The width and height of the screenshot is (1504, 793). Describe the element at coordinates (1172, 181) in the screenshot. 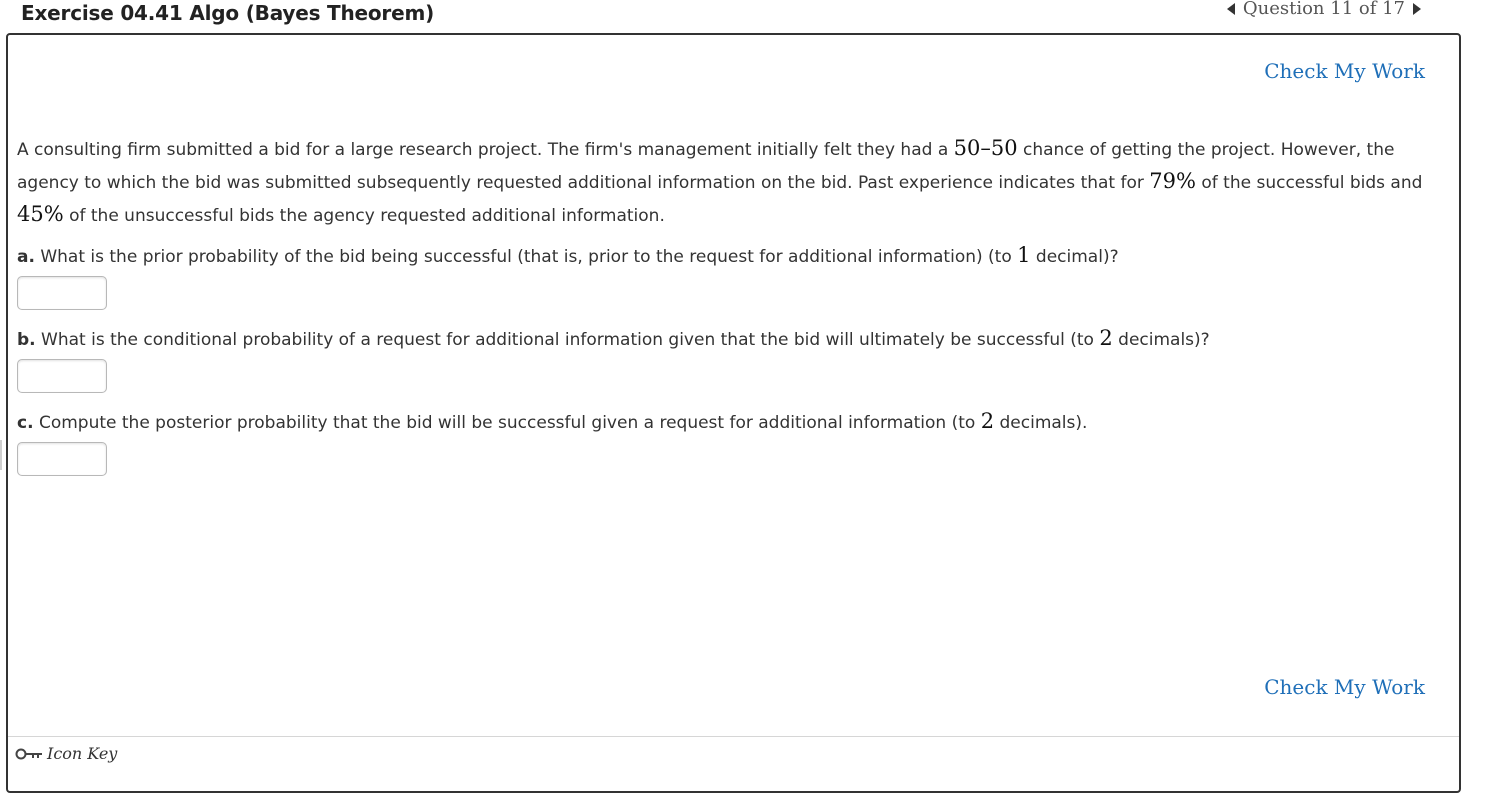

I see `successful-percent: 79%` at that location.